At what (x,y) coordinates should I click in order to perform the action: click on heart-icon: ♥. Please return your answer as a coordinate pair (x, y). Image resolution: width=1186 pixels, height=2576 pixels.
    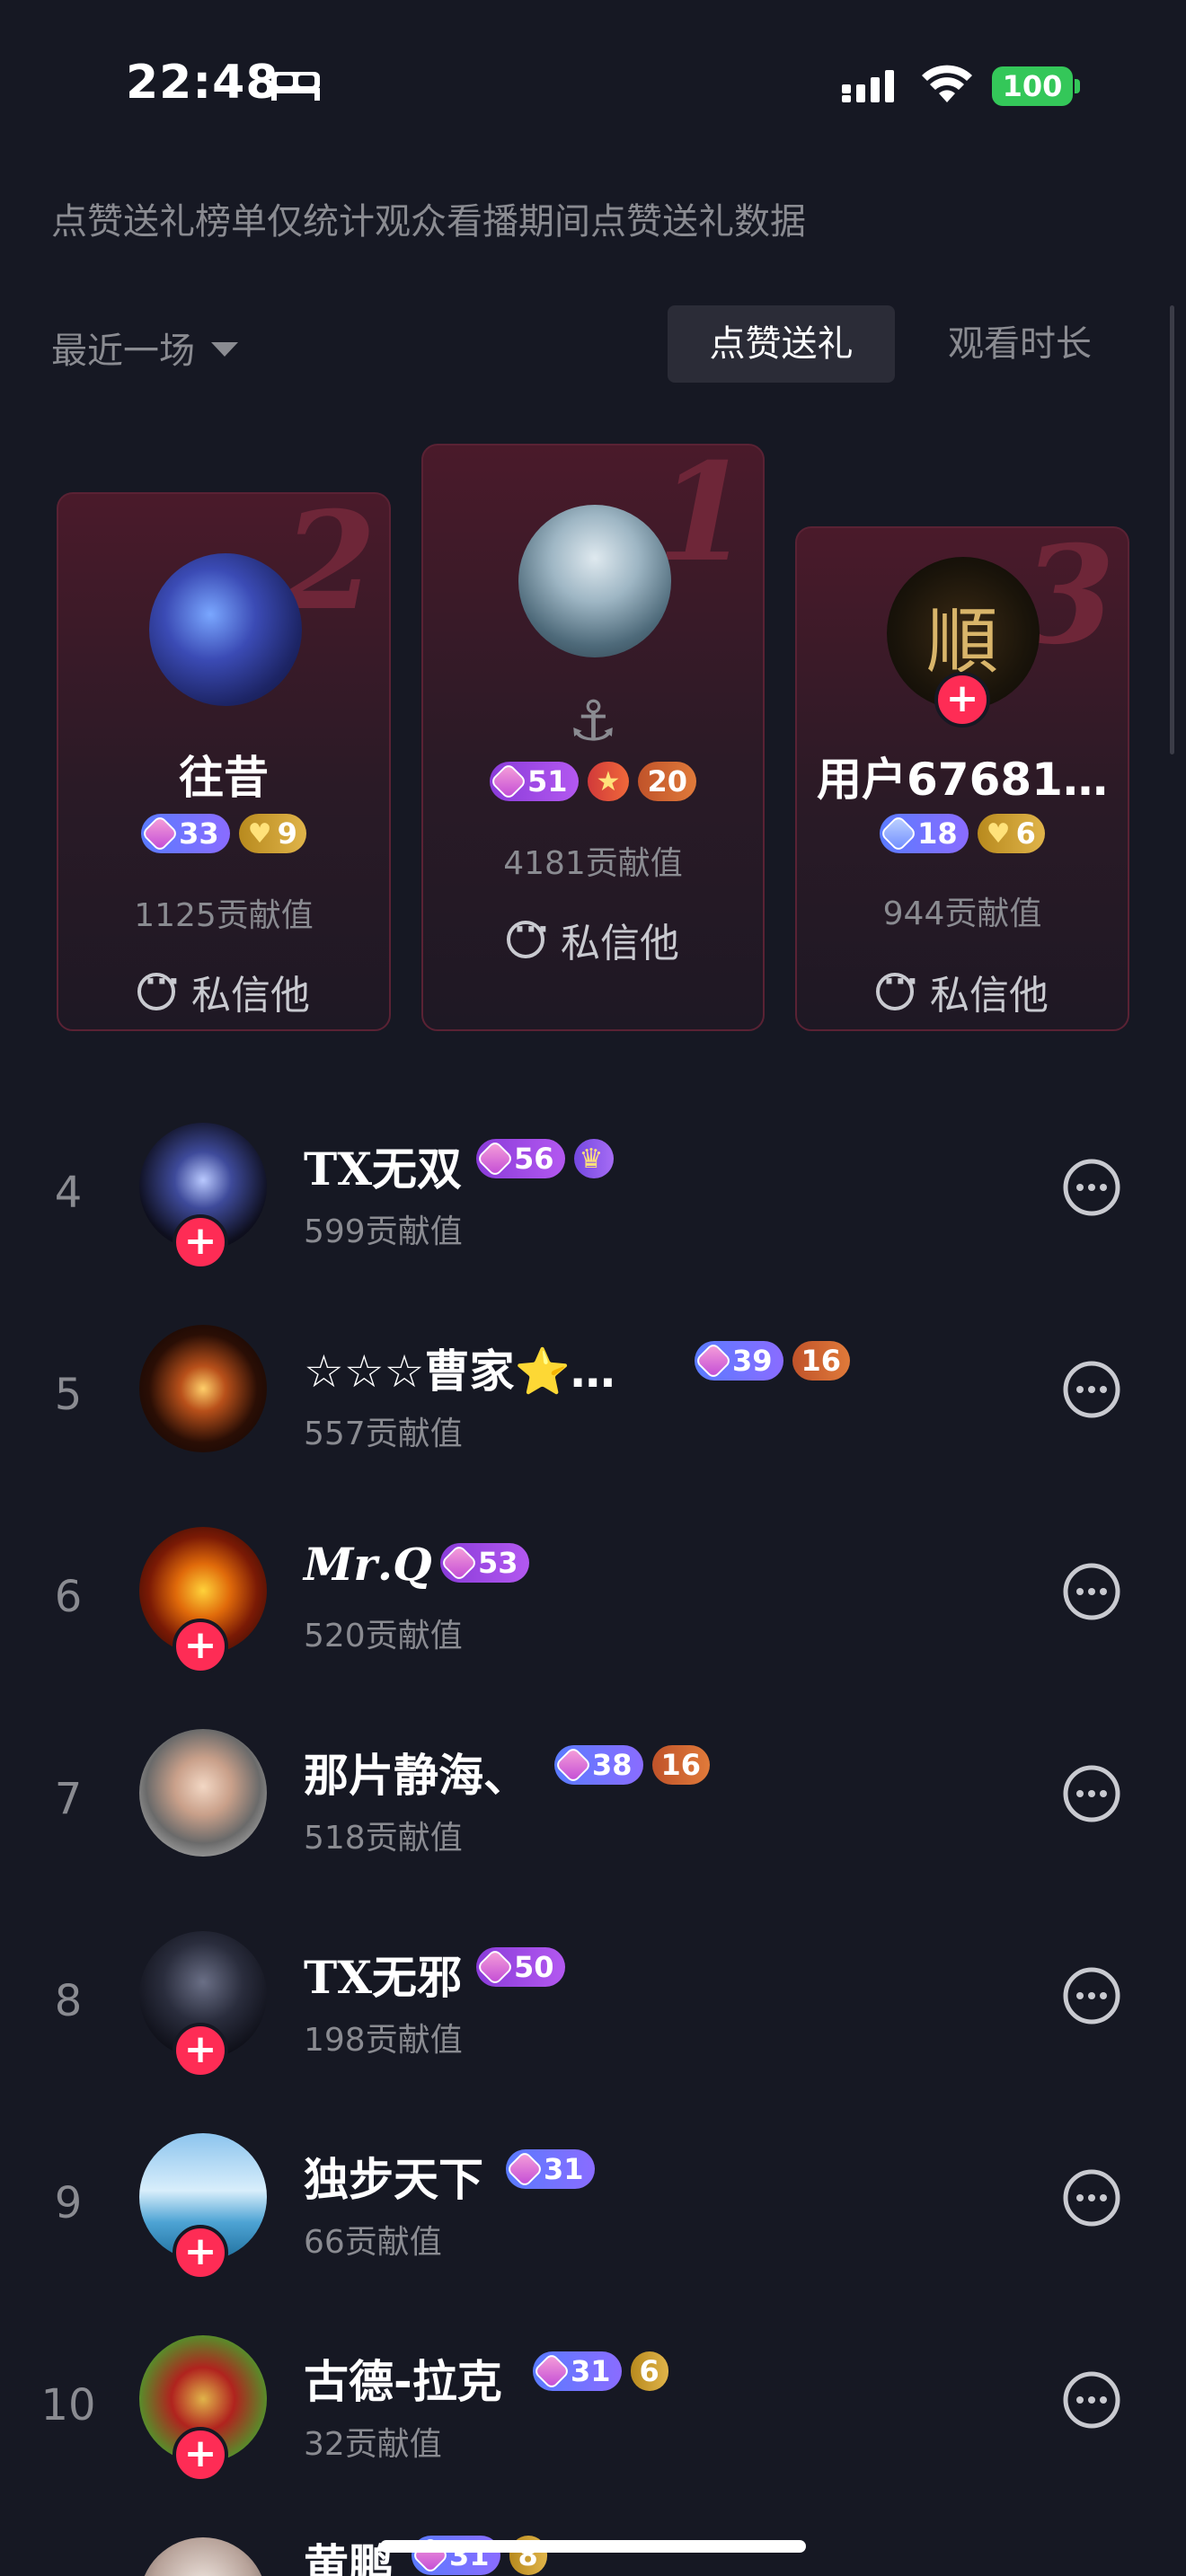
    Looking at the image, I should click on (998, 833).